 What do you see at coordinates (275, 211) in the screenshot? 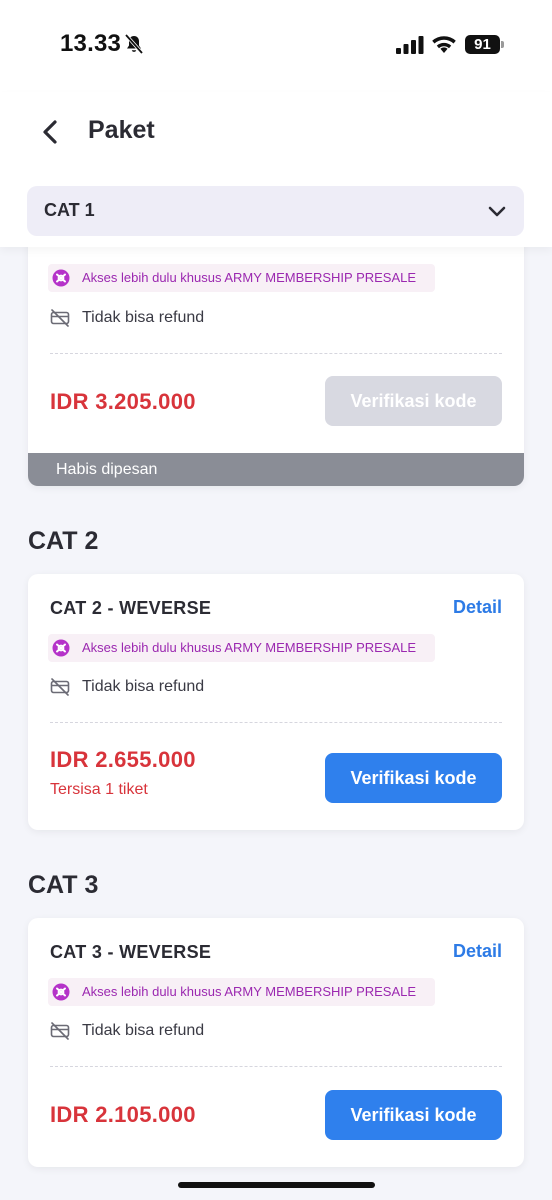
I see `category-select: CAT 1` at bounding box center [275, 211].